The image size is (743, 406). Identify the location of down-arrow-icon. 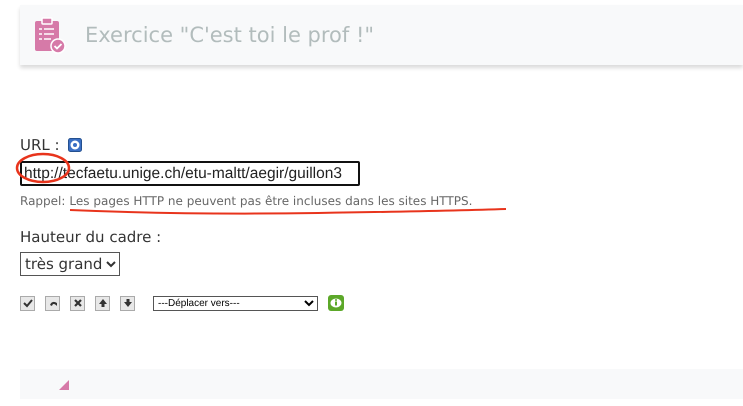
(127, 303).